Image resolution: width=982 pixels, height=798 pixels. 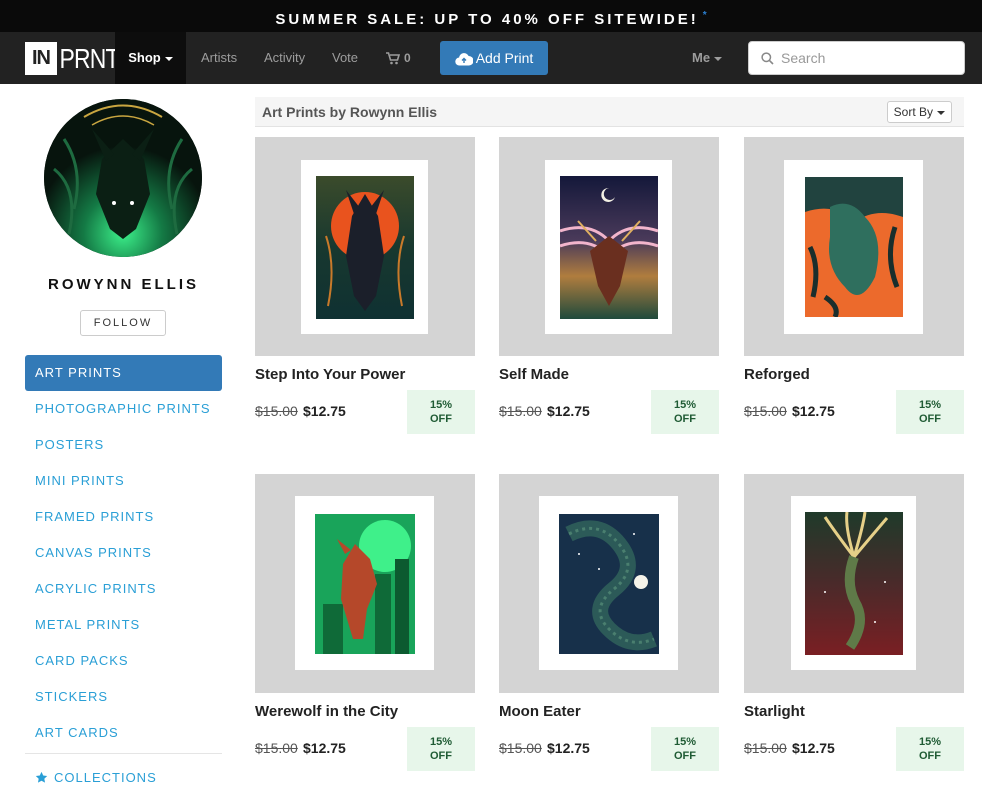 What do you see at coordinates (144, 57) in the screenshot?
I see `nav-shop-label: Shop` at bounding box center [144, 57].